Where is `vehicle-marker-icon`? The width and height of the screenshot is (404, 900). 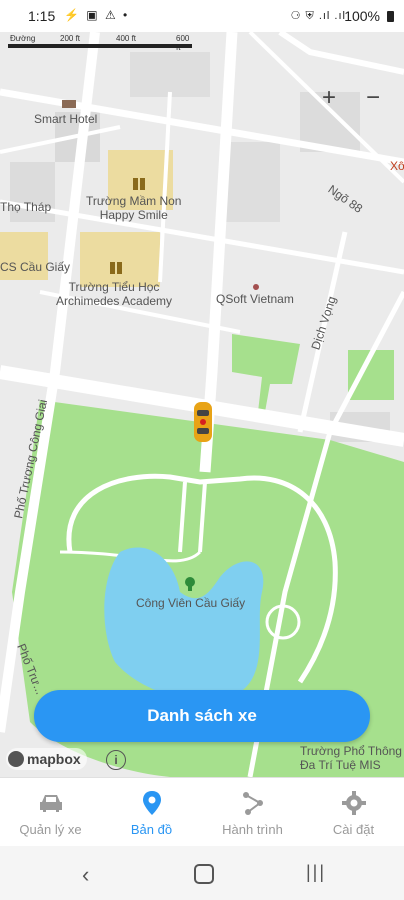 vehicle-marker-icon is located at coordinates (203, 422).